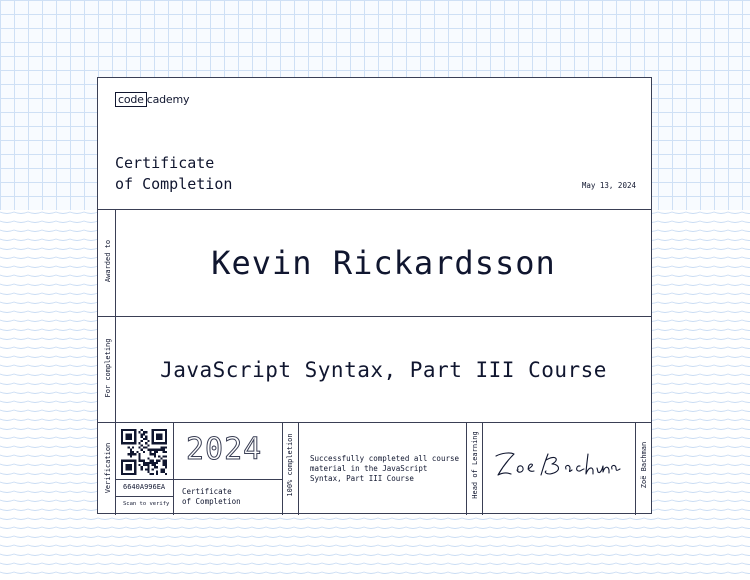  Describe the element at coordinates (108, 468) in the screenshot. I see `verification-label: Verification` at that location.